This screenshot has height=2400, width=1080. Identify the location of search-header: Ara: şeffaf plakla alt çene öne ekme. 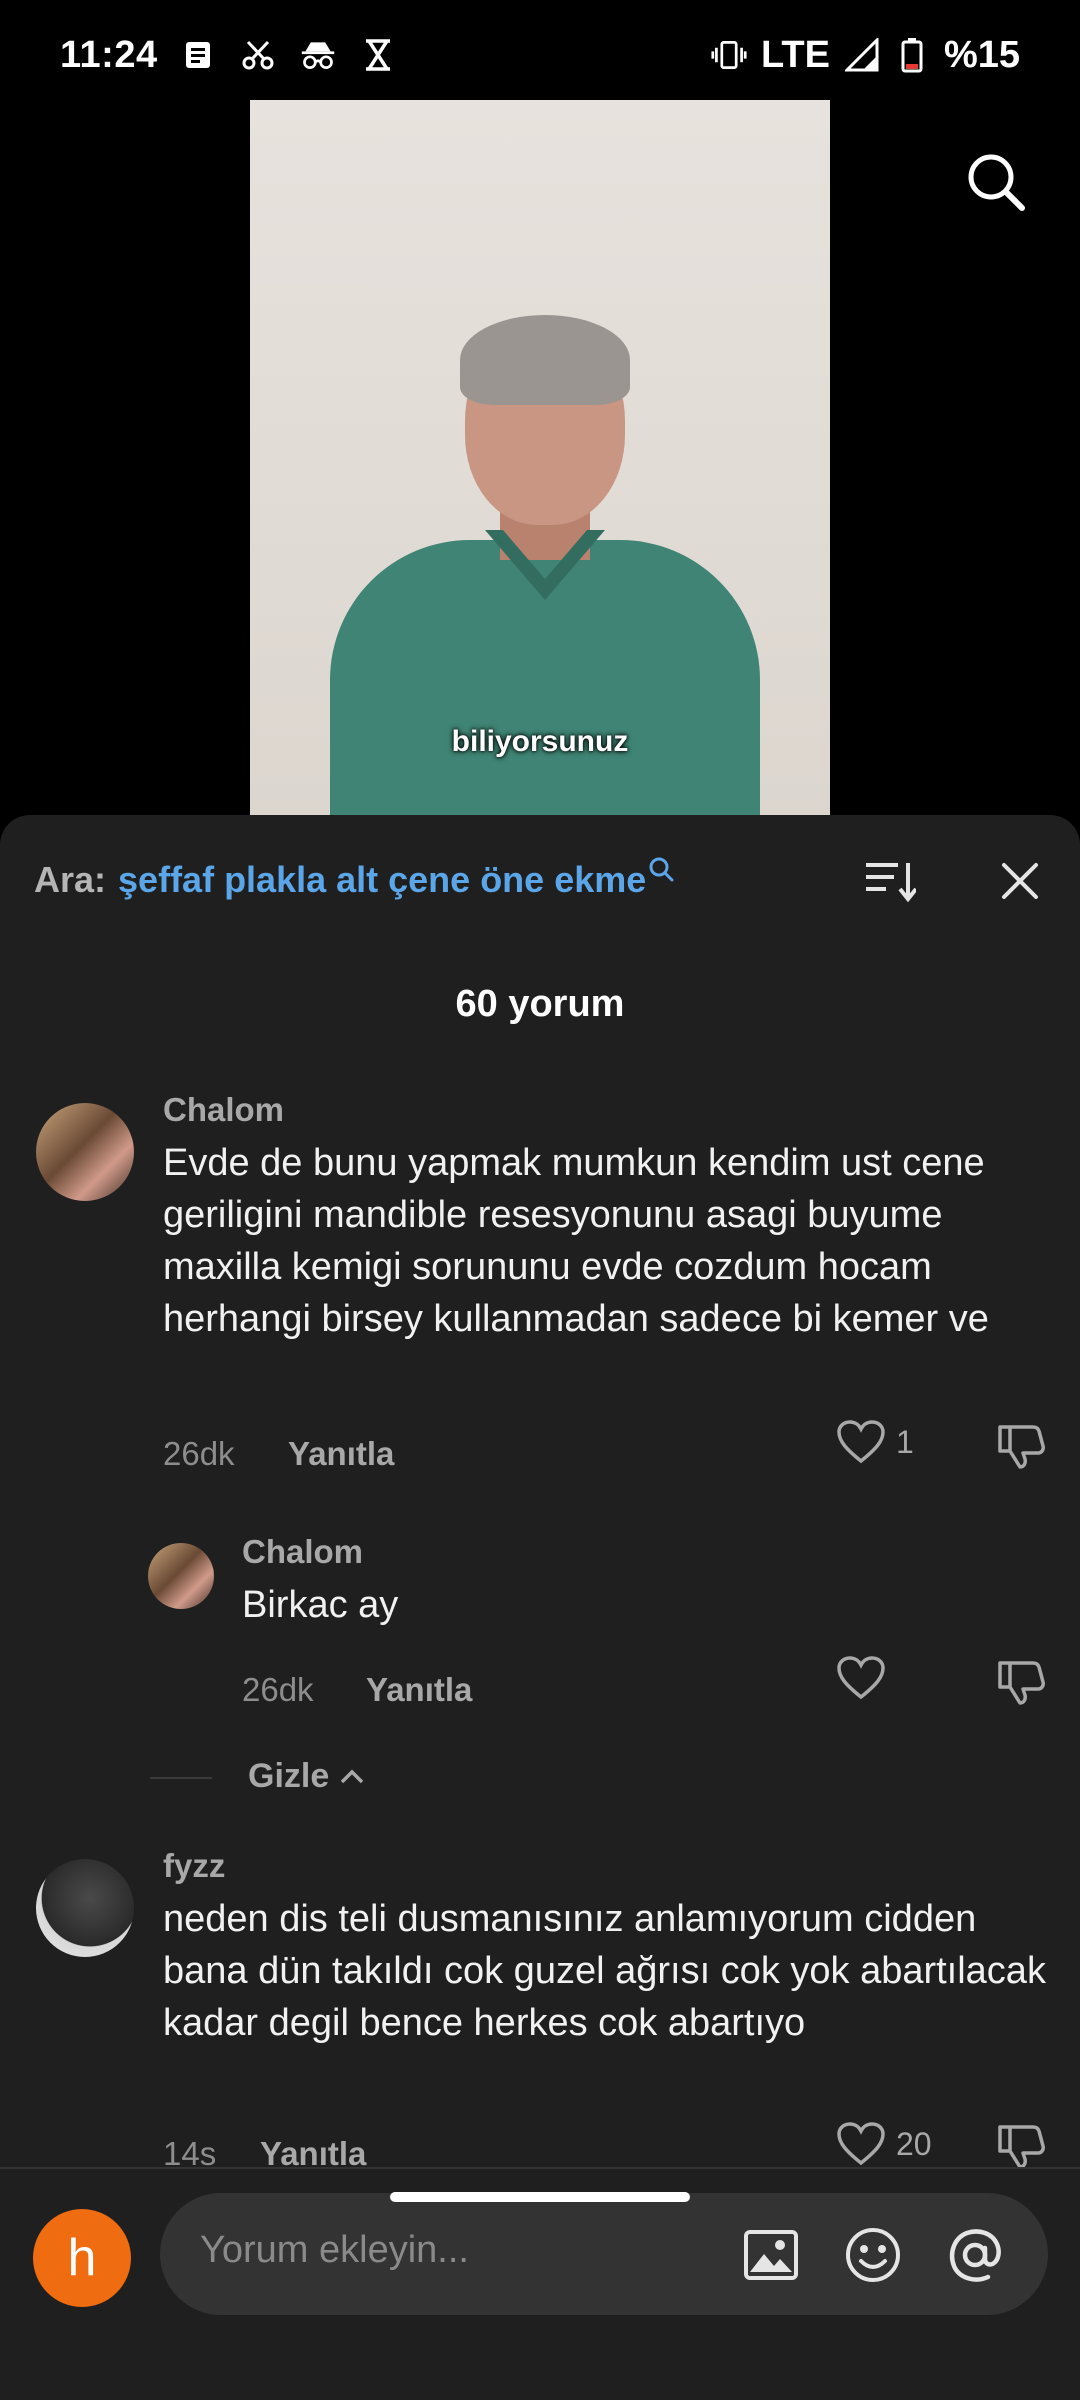
(540, 880).